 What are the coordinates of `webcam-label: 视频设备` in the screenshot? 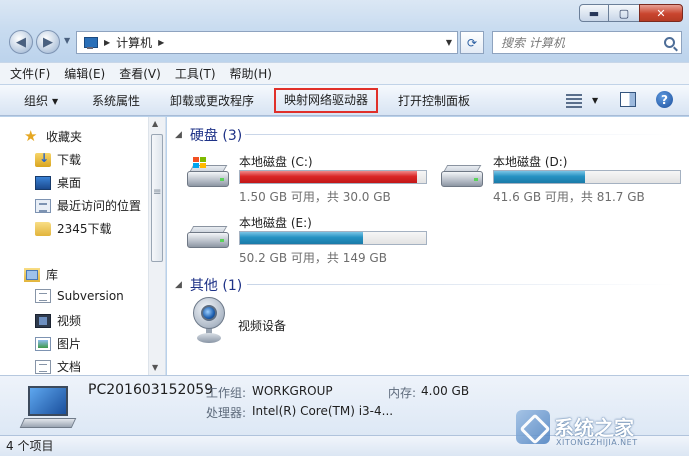 It's located at (262, 325).